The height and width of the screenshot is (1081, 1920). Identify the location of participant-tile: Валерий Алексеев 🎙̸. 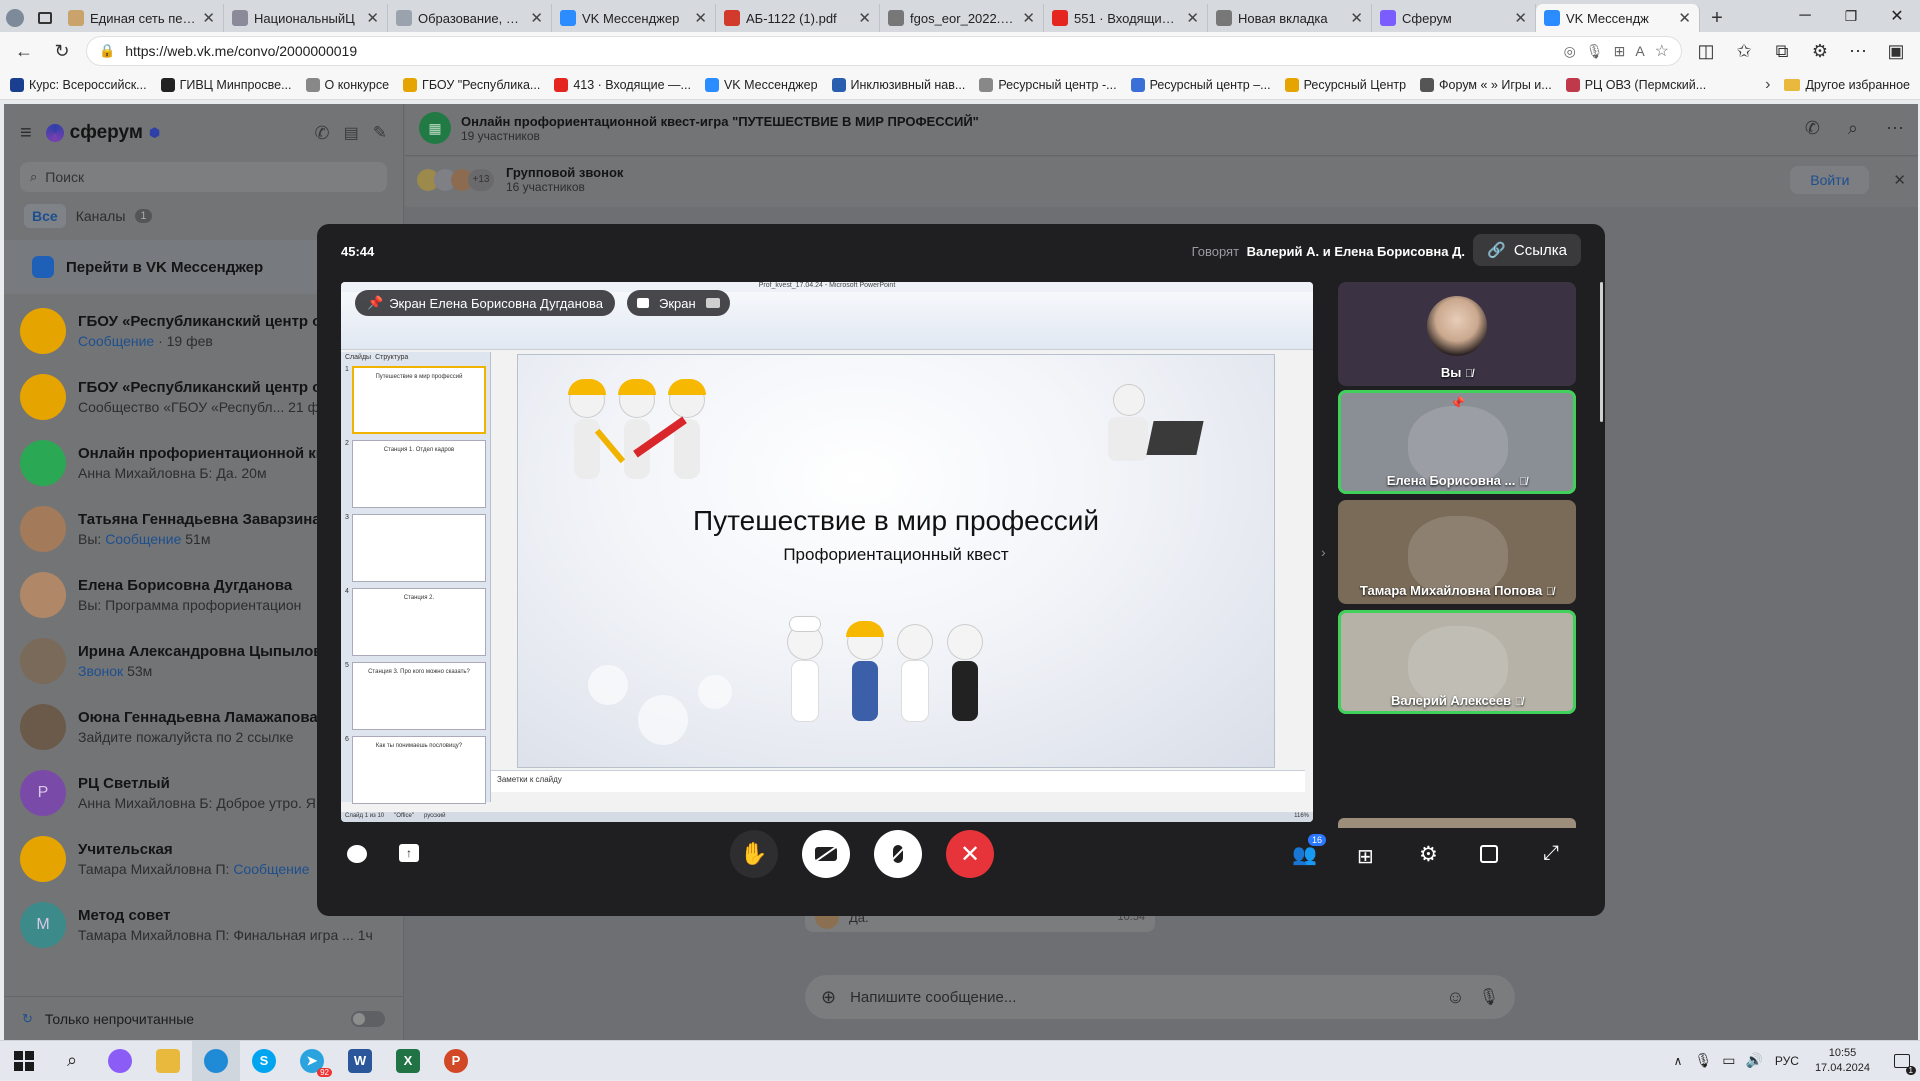
(1457, 662).